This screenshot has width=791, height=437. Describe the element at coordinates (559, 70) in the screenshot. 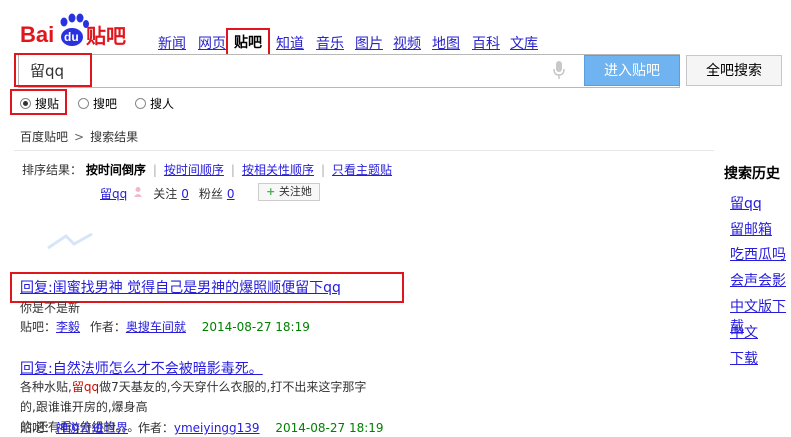

I see `microphone-icon` at that location.